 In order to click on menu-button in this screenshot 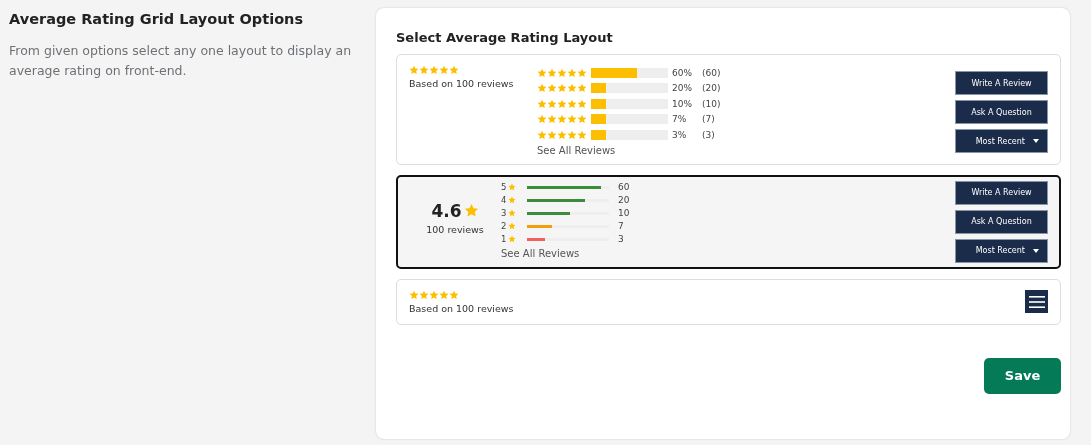, I will do `click(1036, 301)`.